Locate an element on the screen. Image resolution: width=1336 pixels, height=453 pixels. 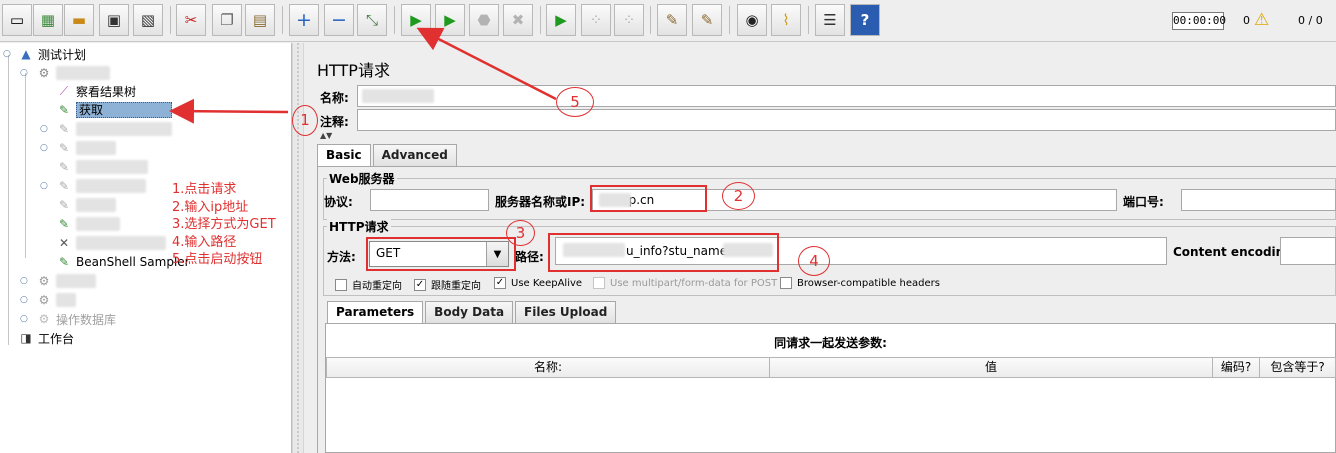
tab-body-data: Body Data is located at coordinates (469, 312).